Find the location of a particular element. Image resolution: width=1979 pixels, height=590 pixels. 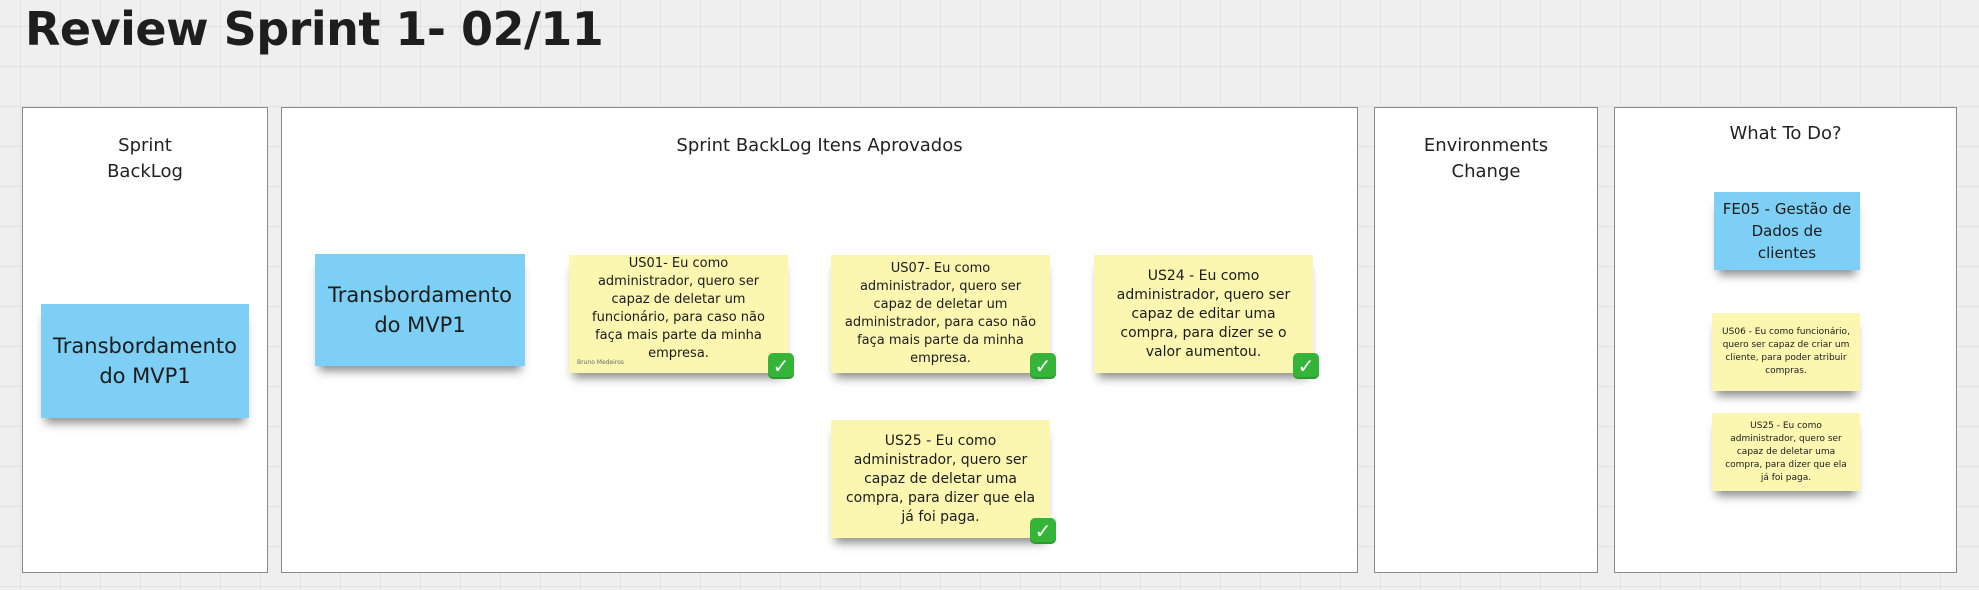

sticky-note-fe05: FE05 - Gestão de Dados de clientes is located at coordinates (1787, 231).